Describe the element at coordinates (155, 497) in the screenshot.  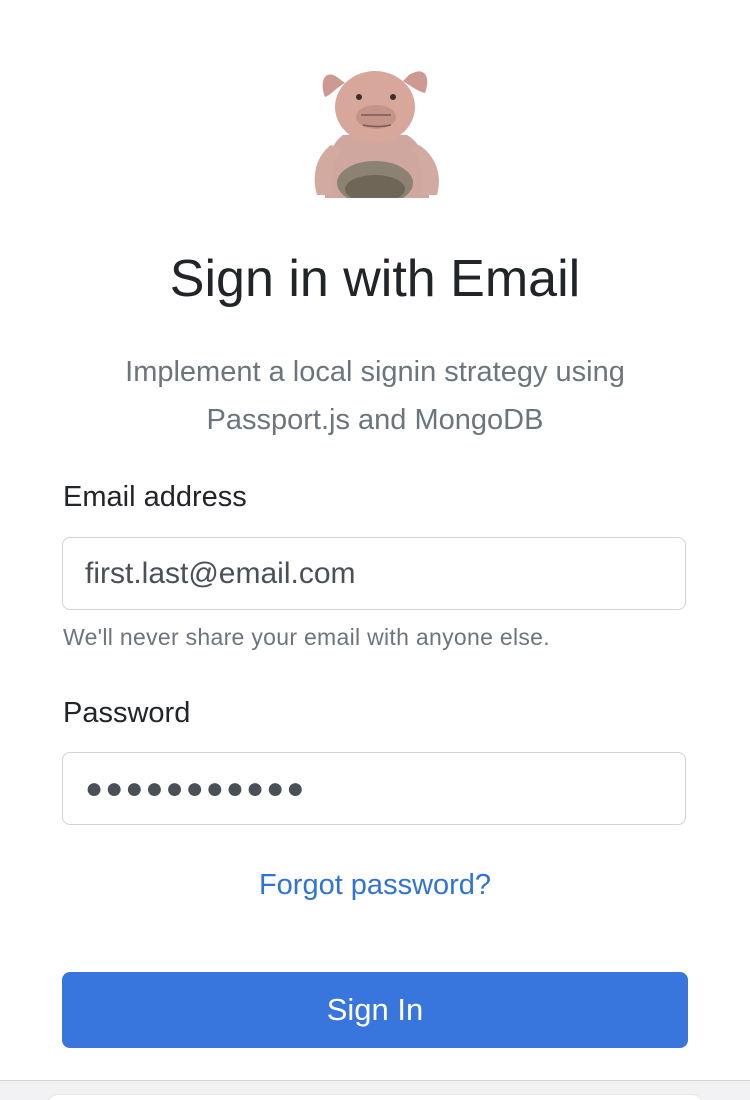
I see `email-label: Email address` at that location.